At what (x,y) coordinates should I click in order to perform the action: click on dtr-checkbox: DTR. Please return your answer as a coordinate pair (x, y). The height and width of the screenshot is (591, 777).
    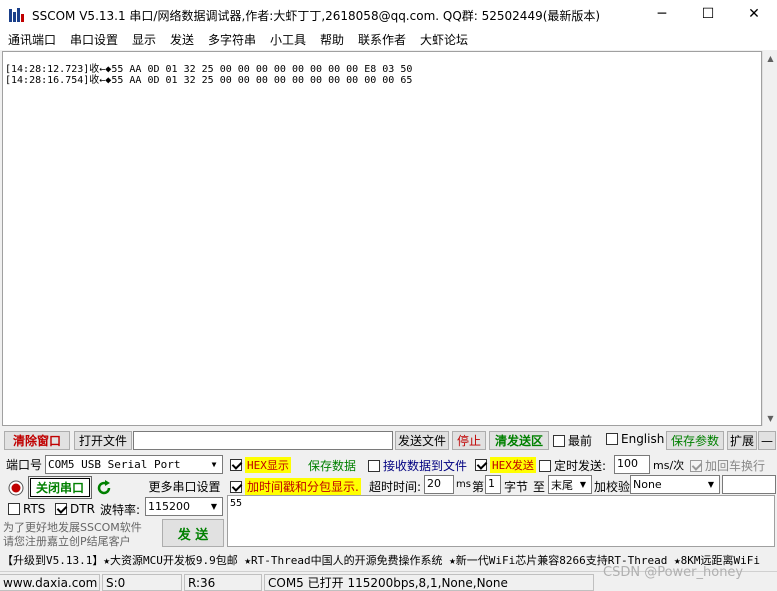
    Looking at the image, I should click on (75, 509).